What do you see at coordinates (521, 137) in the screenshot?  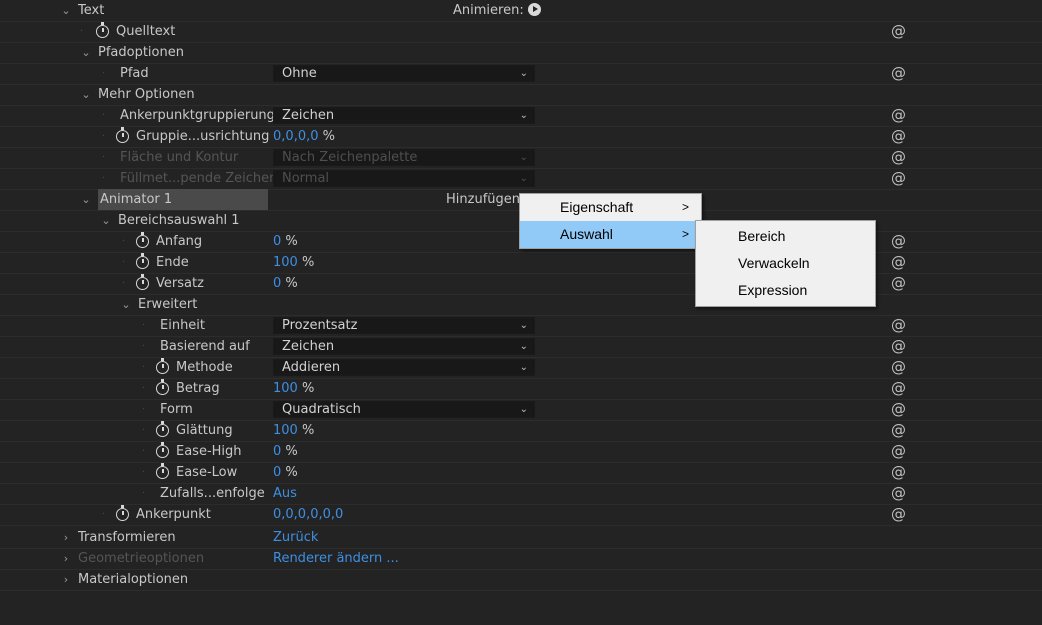 I see `row-gruppierungsausrichtung: · Gruppie...usrichtung 0,0,0,0 % @` at bounding box center [521, 137].